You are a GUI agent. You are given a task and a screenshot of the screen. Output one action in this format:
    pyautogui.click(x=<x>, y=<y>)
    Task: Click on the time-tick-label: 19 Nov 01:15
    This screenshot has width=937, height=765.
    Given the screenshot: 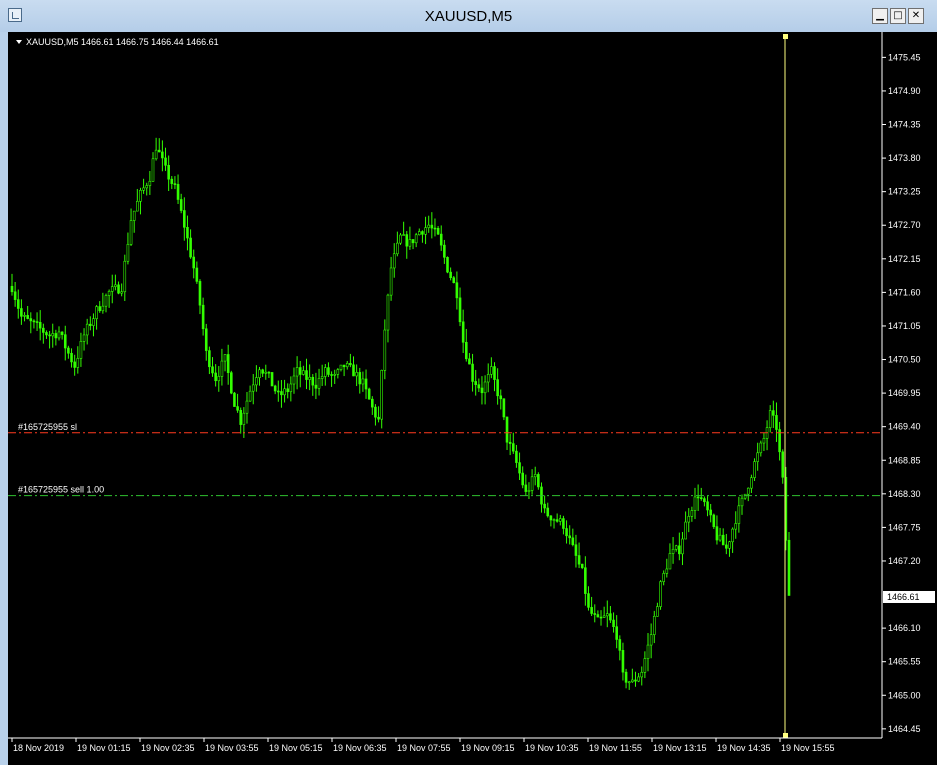 What is the action you would take?
    pyautogui.click(x=104, y=748)
    